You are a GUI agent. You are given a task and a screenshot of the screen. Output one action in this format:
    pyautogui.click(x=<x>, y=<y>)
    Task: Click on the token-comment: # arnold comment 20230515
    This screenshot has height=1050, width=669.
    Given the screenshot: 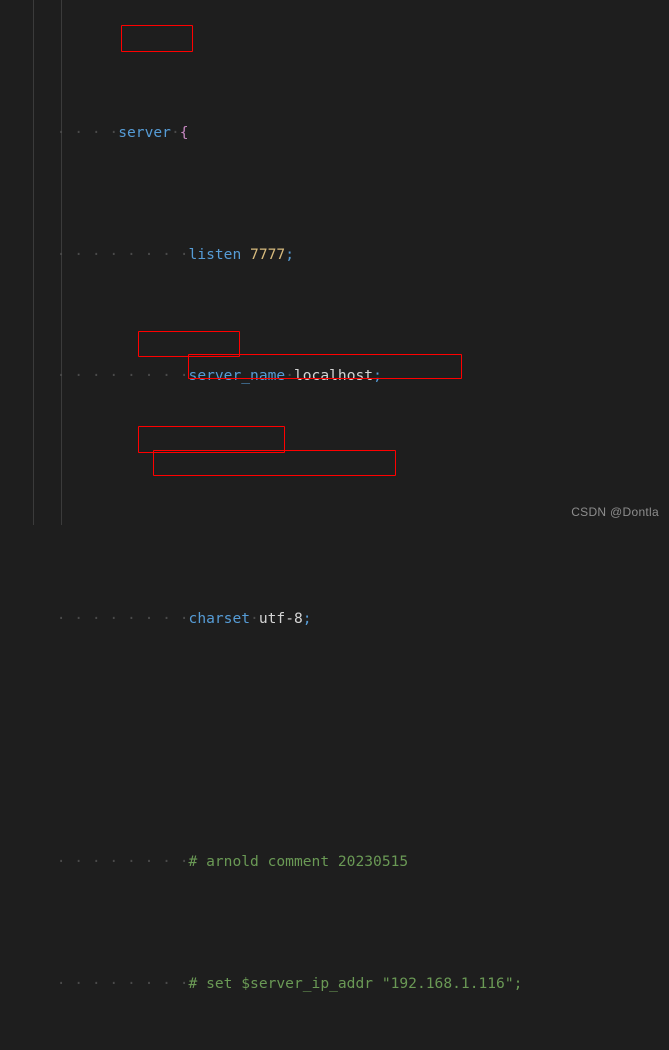 What is the action you would take?
    pyautogui.click(x=298, y=862)
    